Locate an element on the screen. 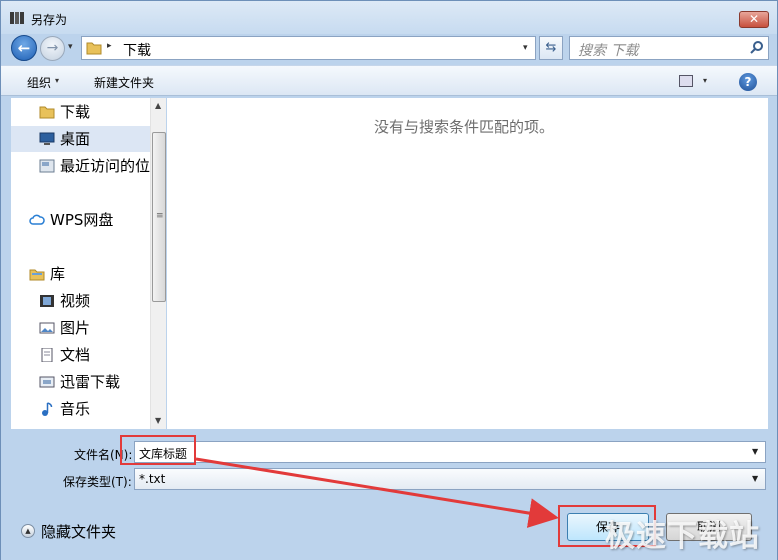  sidebar-item-downloads: 下载 is located at coordinates (81, 112).